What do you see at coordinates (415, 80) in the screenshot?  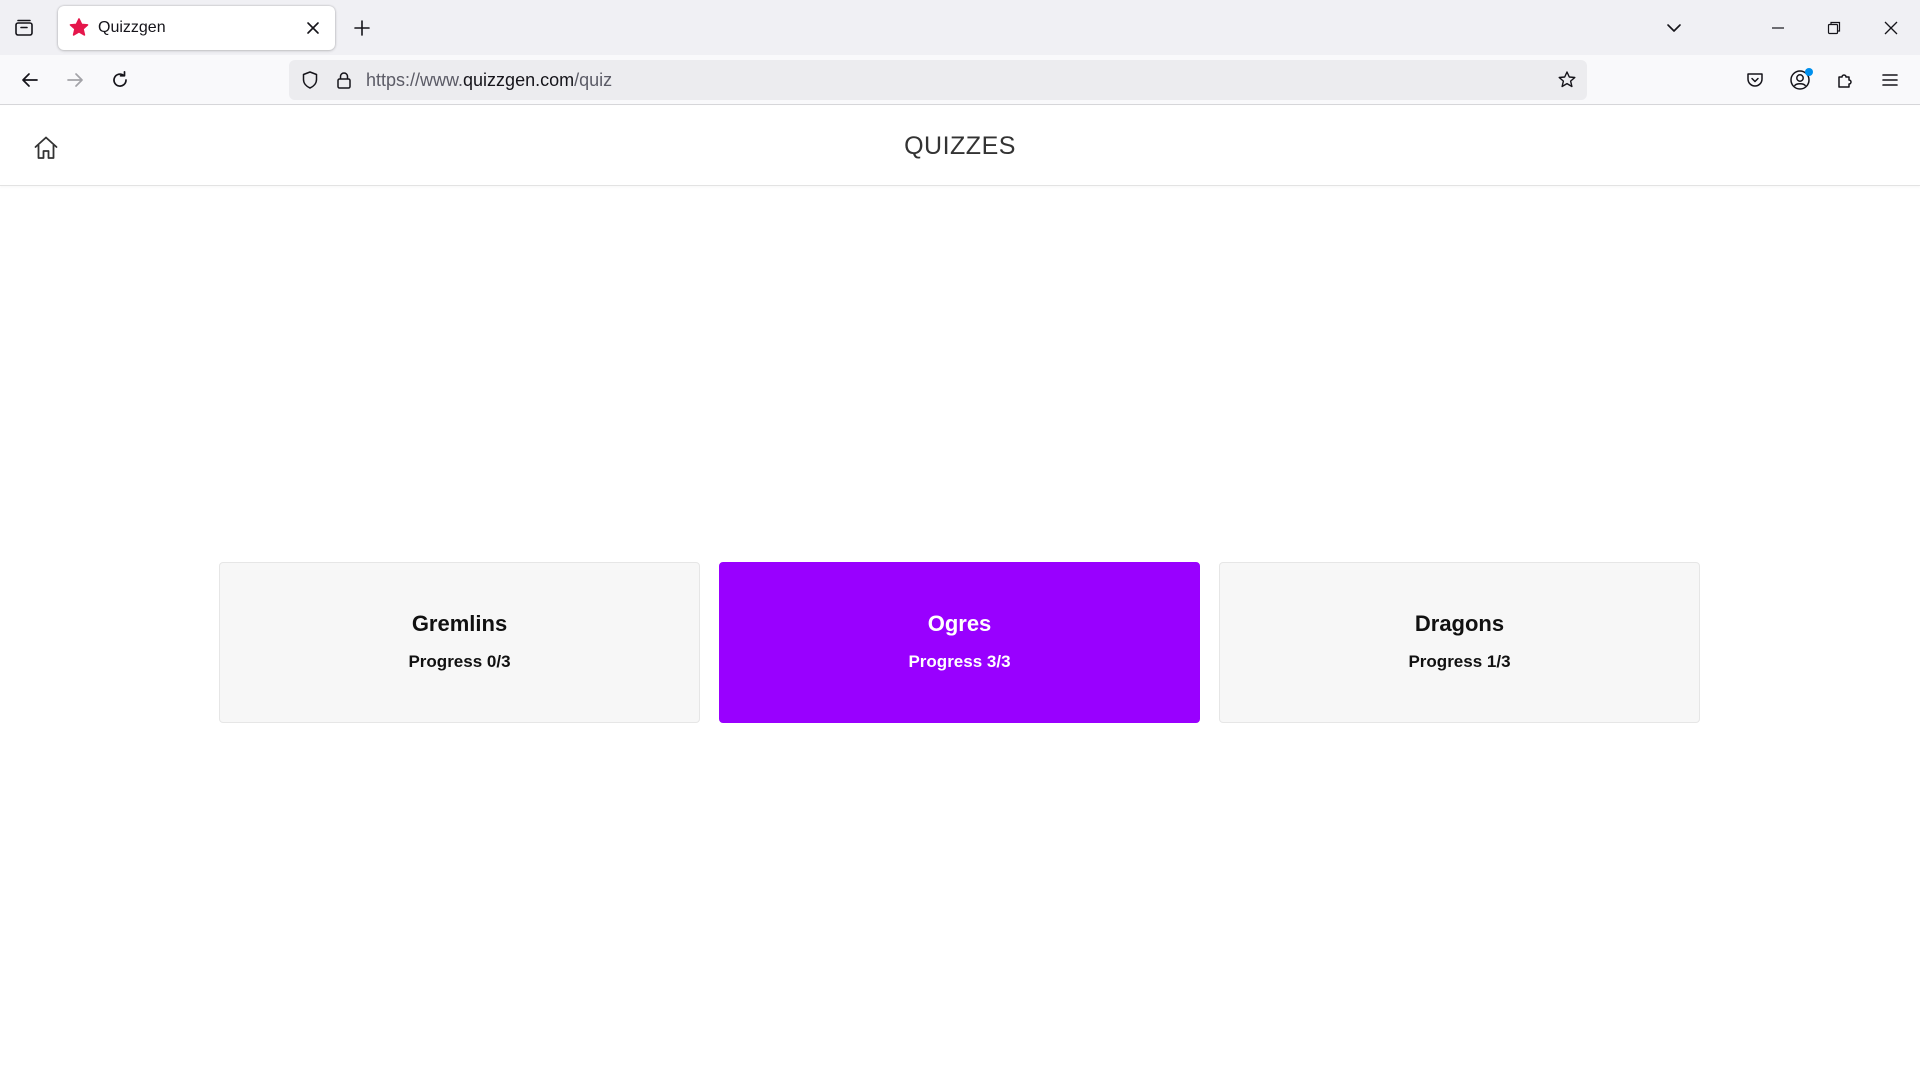 I see `url-prefix: https://www.` at bounding box center [415, 80].